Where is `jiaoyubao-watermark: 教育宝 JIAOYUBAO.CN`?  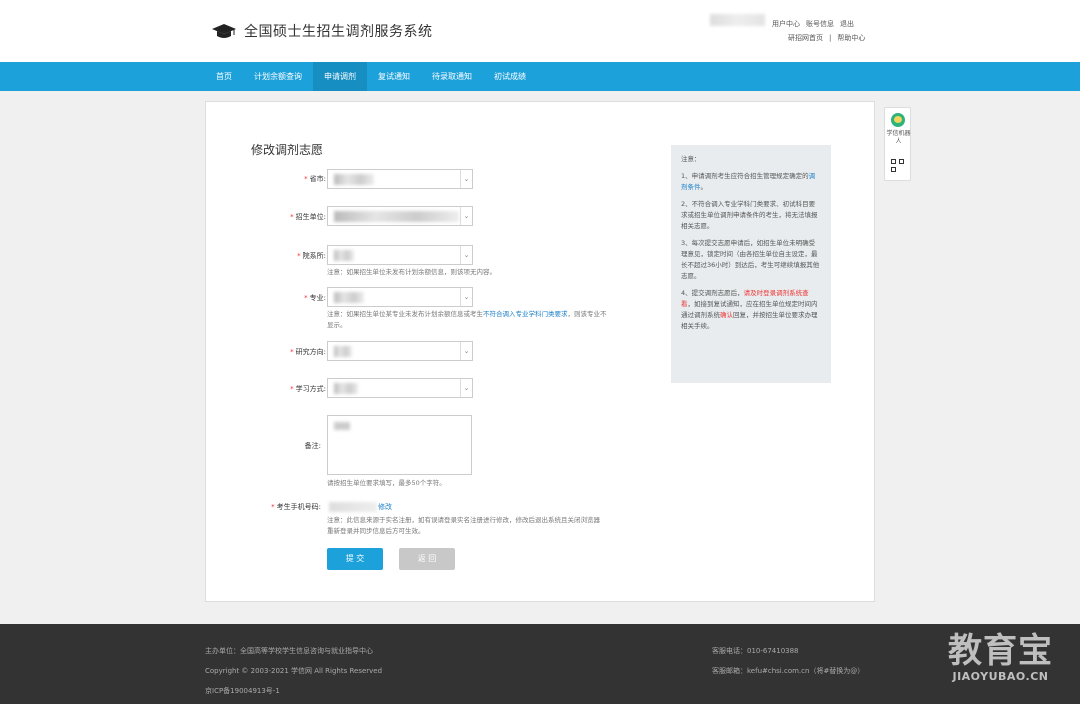
jiaoyubao-watermark: 教育宝 JIAOYUBAO.CN is located at coordinates (1000, 657).